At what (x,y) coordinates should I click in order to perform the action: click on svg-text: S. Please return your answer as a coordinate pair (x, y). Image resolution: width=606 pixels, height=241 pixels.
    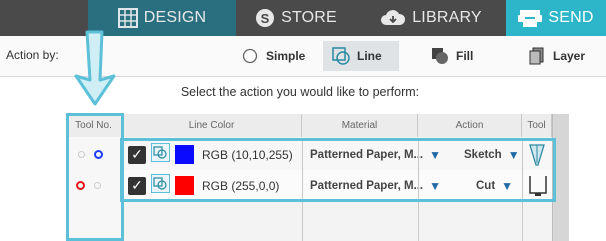
    Looking at the image, I should click on (265, 18).